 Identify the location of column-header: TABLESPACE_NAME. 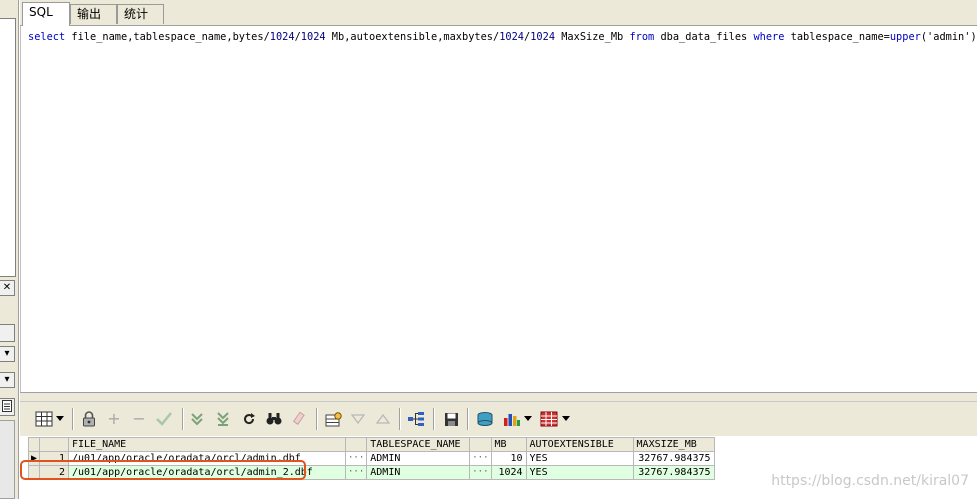
(418, 444).